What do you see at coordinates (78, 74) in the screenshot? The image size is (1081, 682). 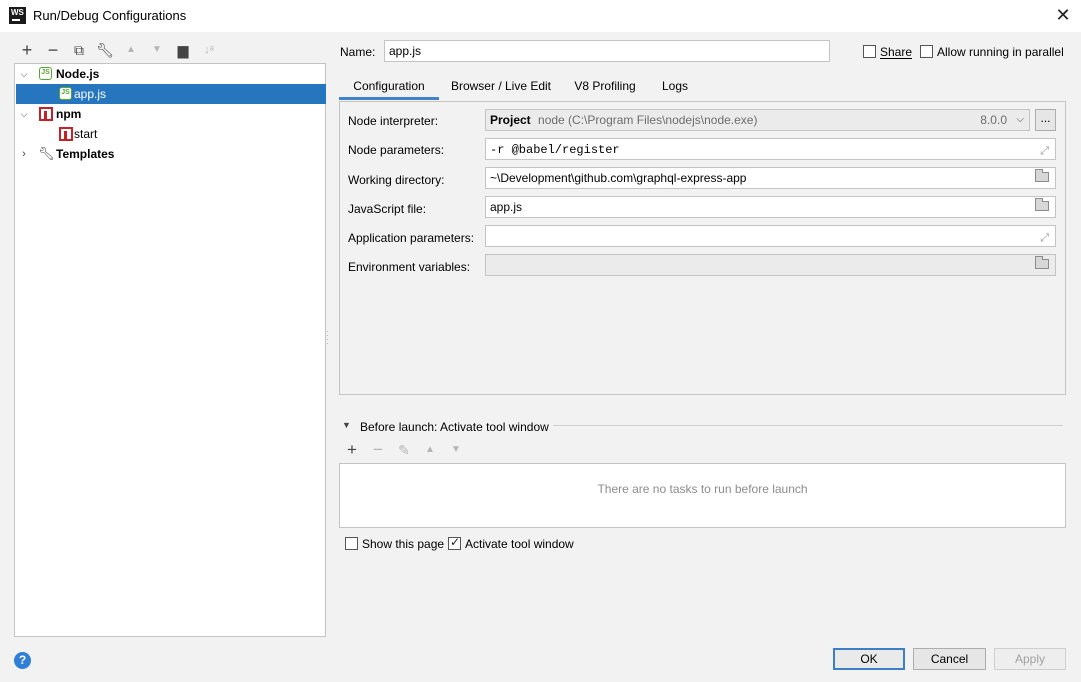 I see `tree-item-label: Node.js` at bounding box center [78, 74].